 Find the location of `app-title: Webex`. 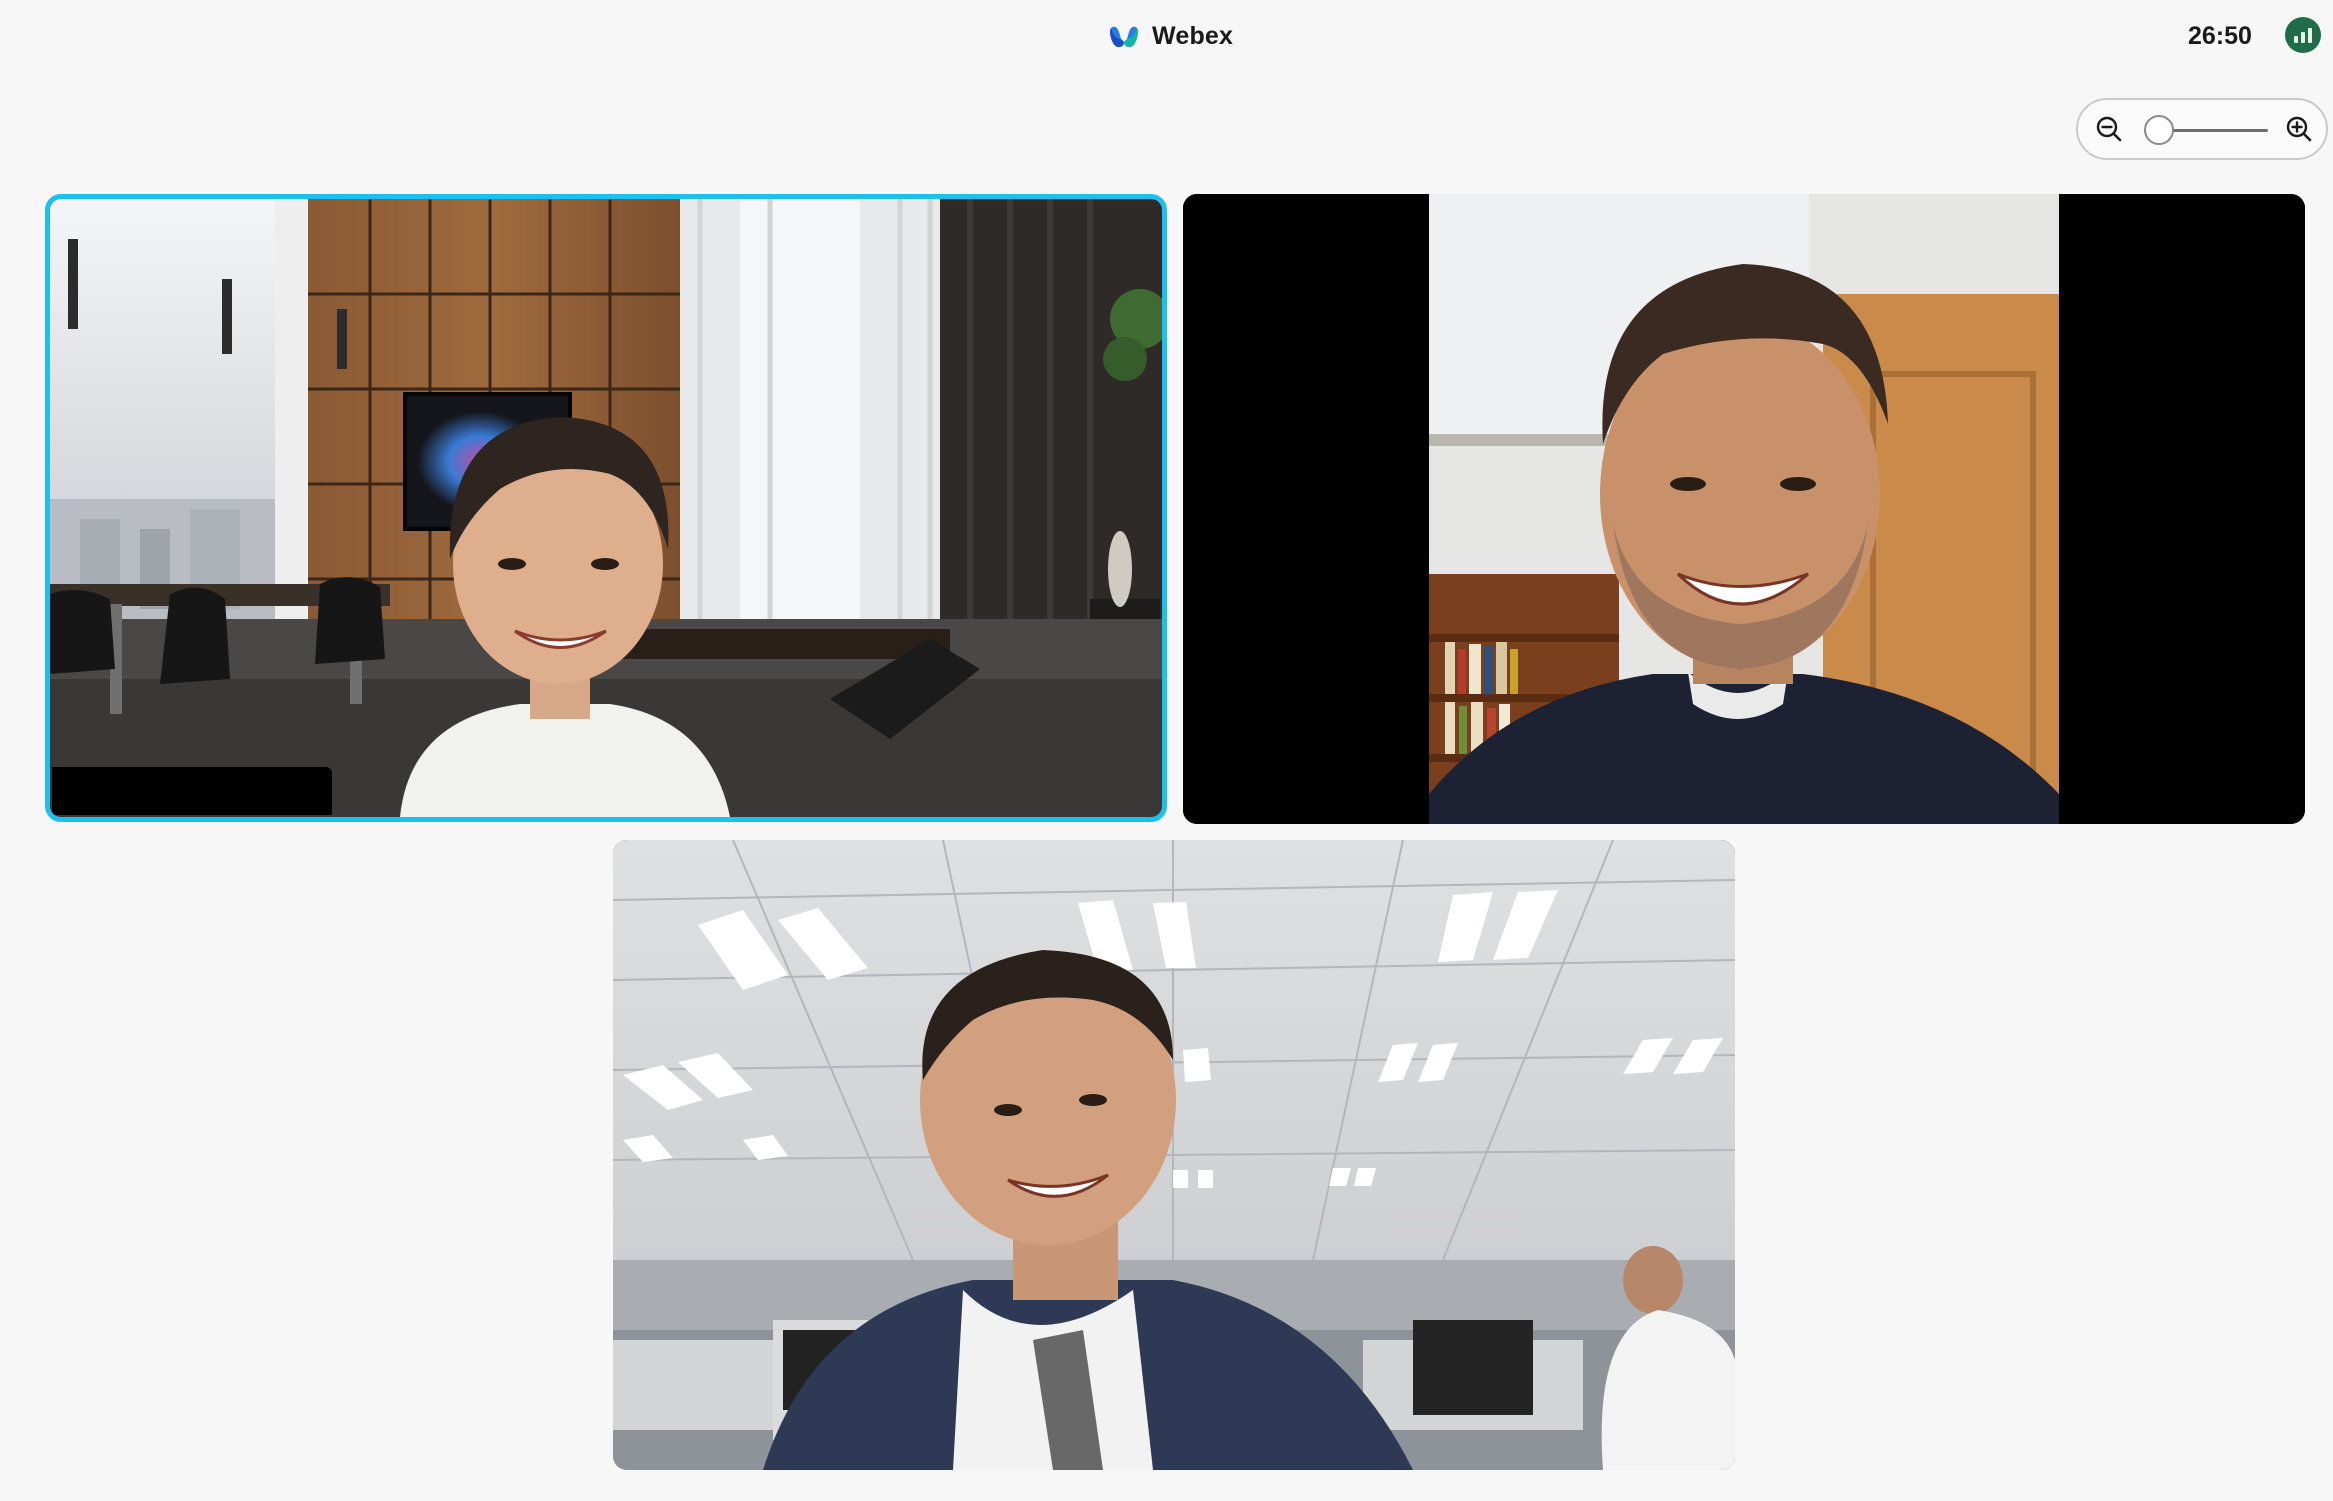

app-title: Webex is located at coordinates (1193, 35).